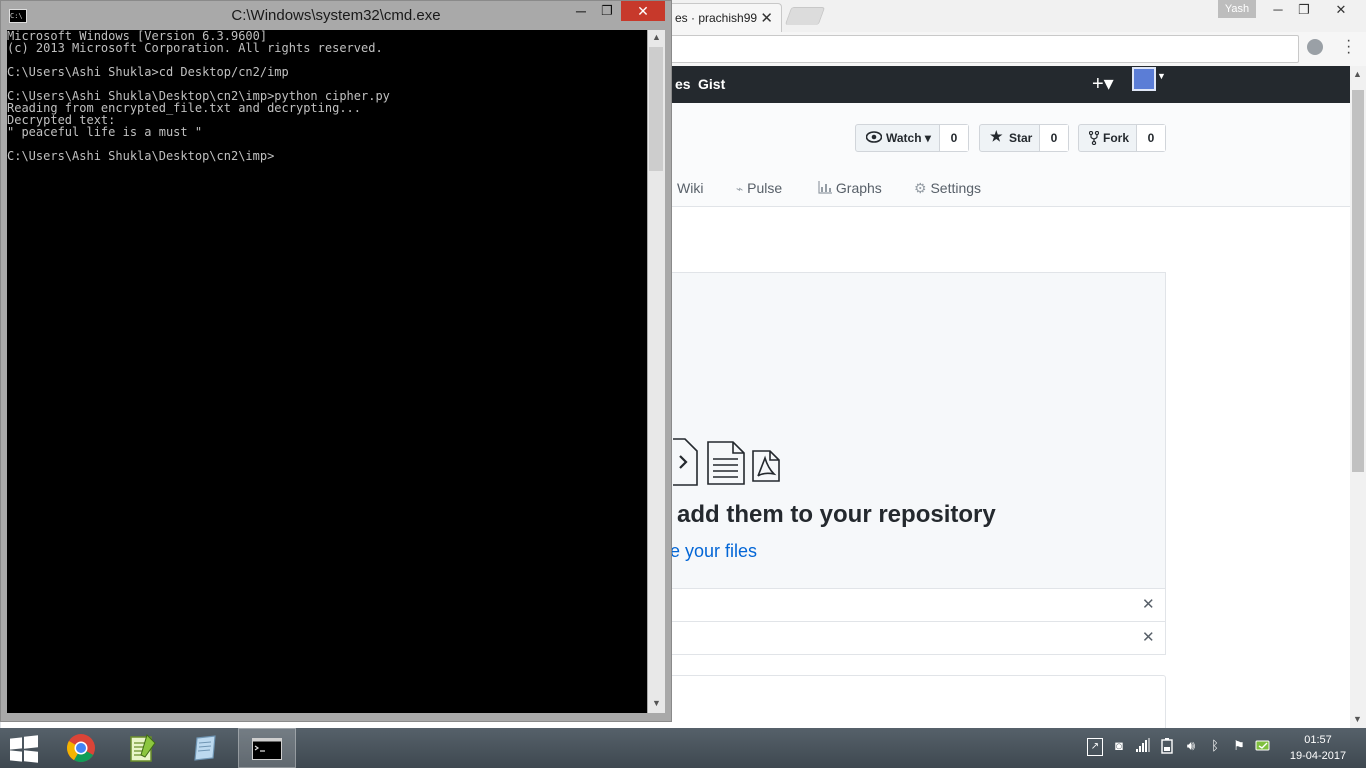  I want to click on header-gist-link: Gist, so click(711, 84).